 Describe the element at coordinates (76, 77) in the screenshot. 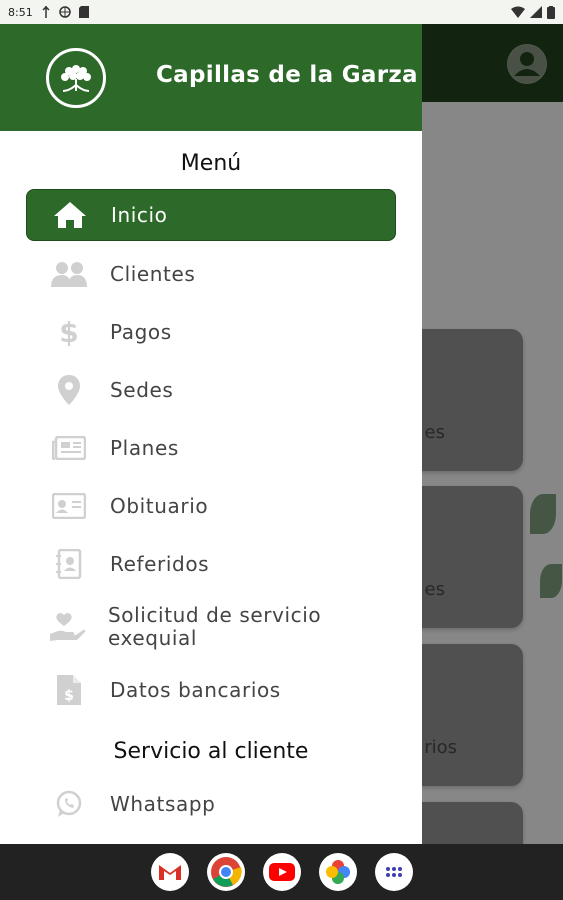

I see `tree-logo-icon` at that location.